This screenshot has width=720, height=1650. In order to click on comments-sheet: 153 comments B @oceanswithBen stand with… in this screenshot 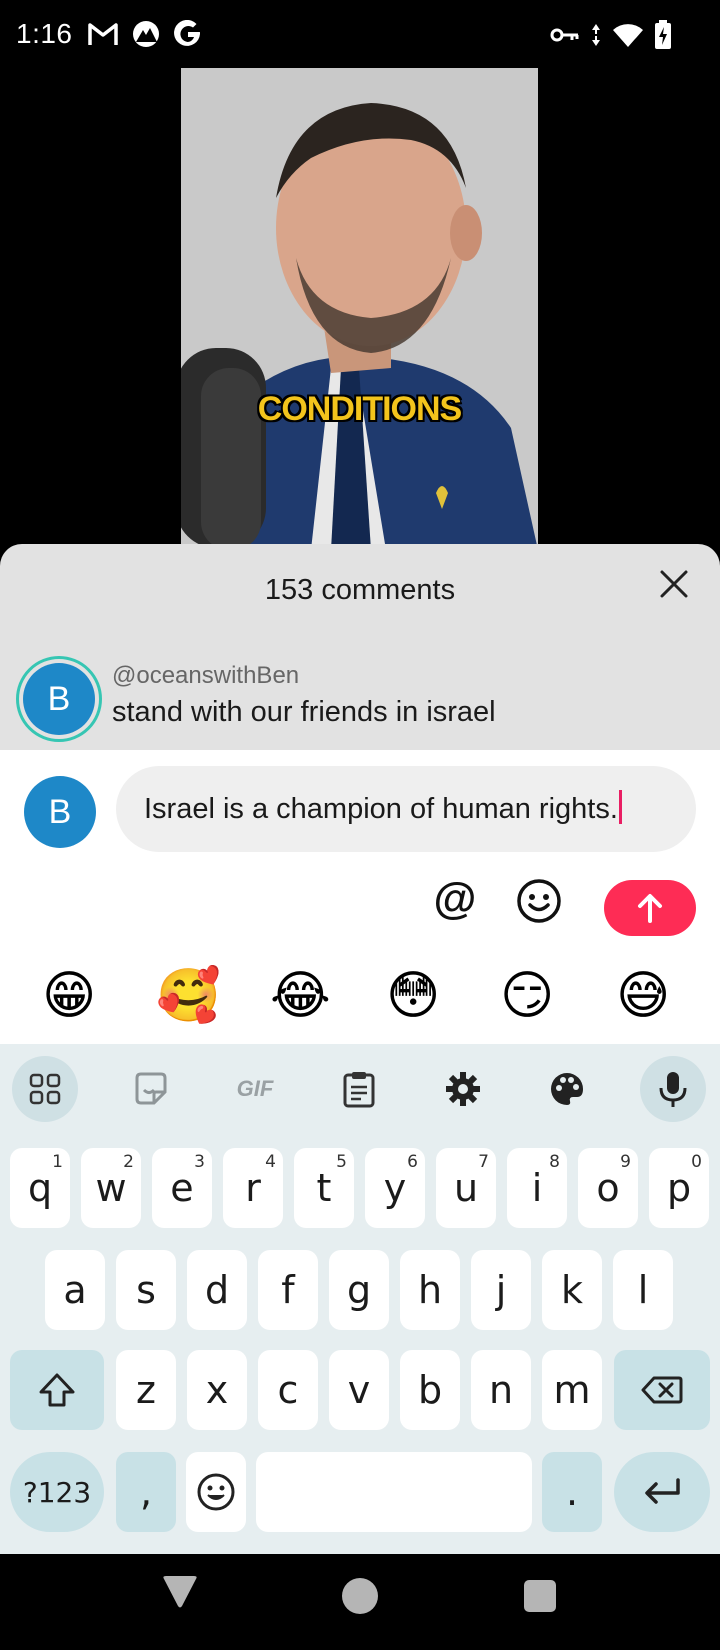, I will do `click(360, 647)`.